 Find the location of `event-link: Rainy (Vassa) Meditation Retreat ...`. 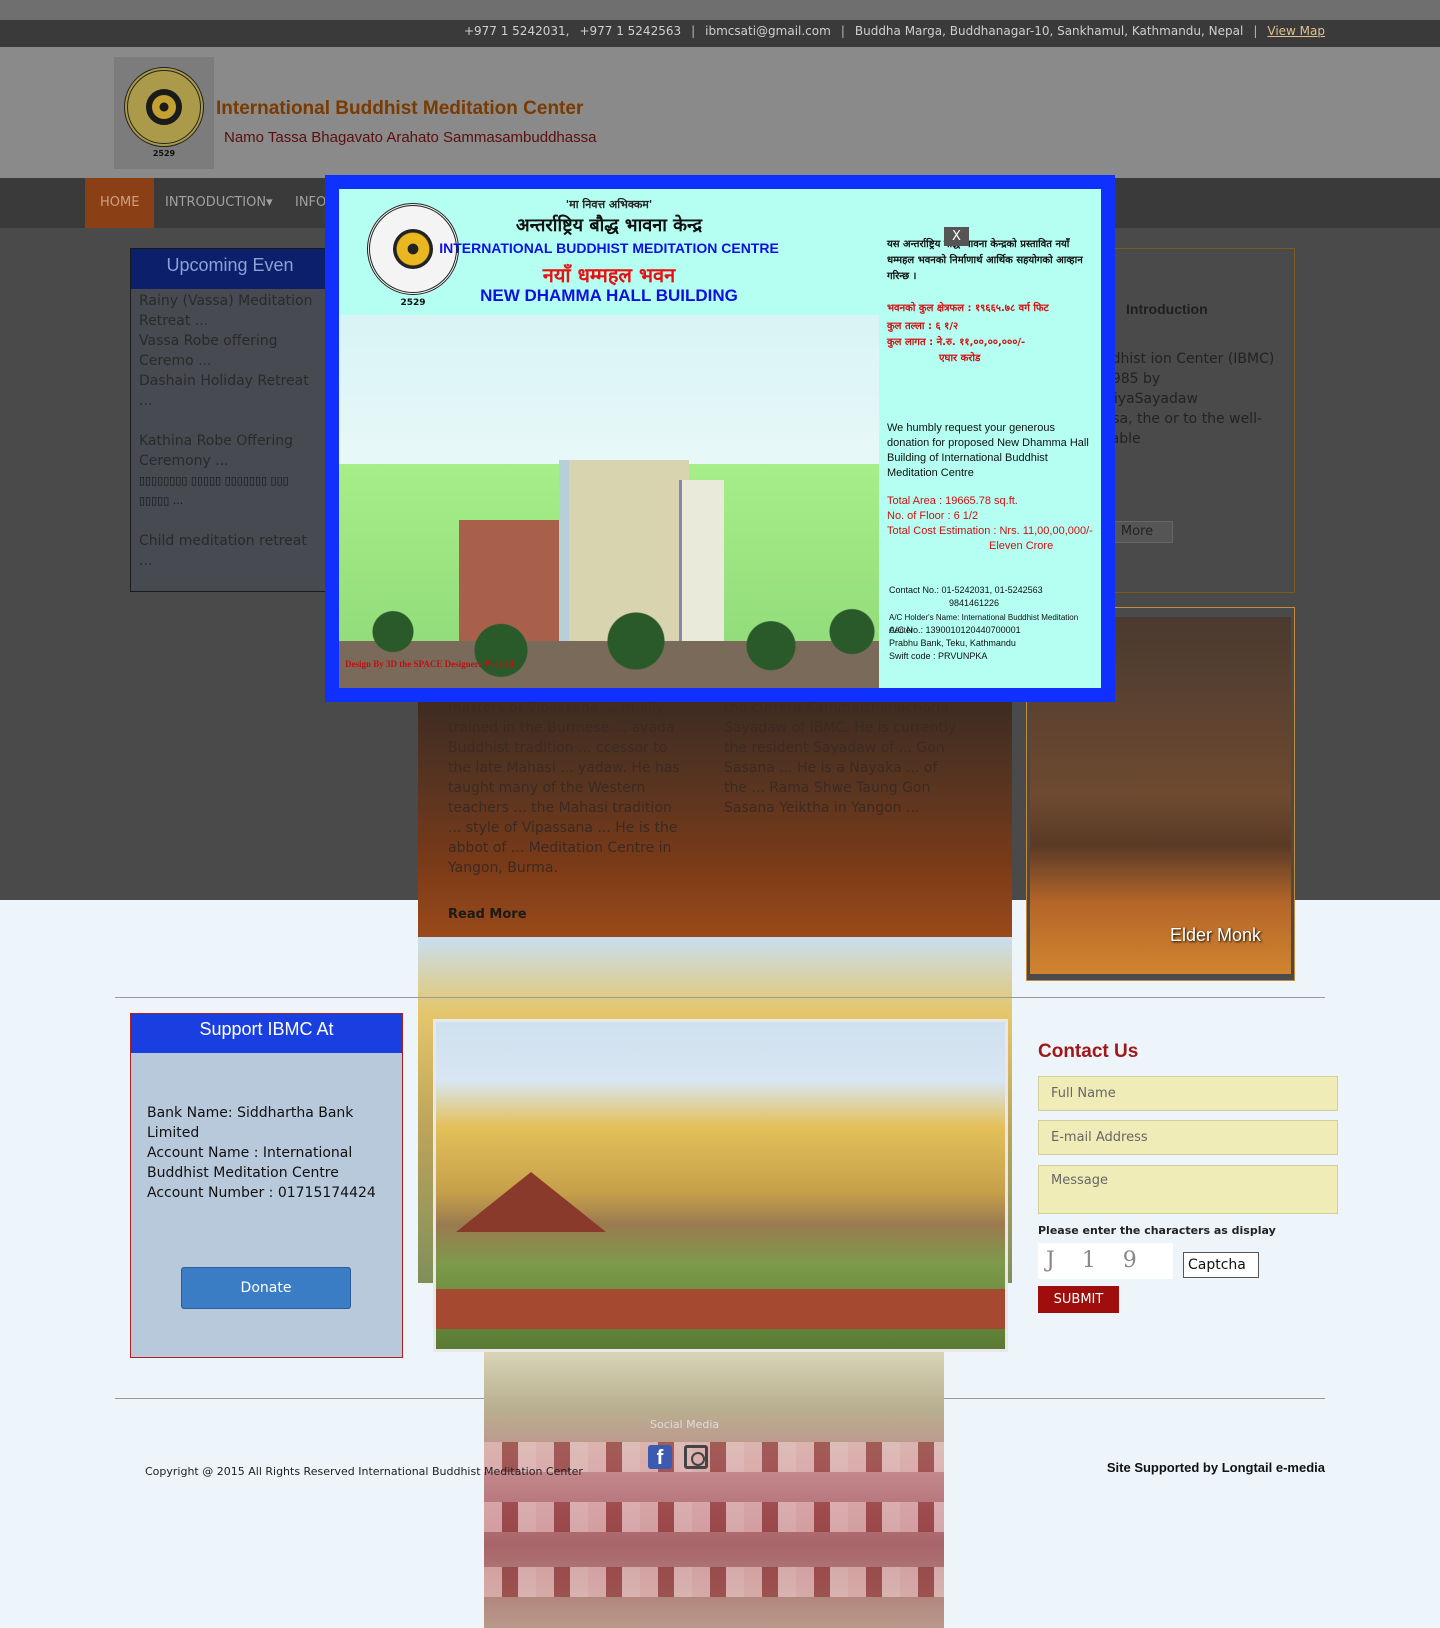

event-link: Rainy (Vassa) Meditation Retreat ... is located at coordinates (230, 311).